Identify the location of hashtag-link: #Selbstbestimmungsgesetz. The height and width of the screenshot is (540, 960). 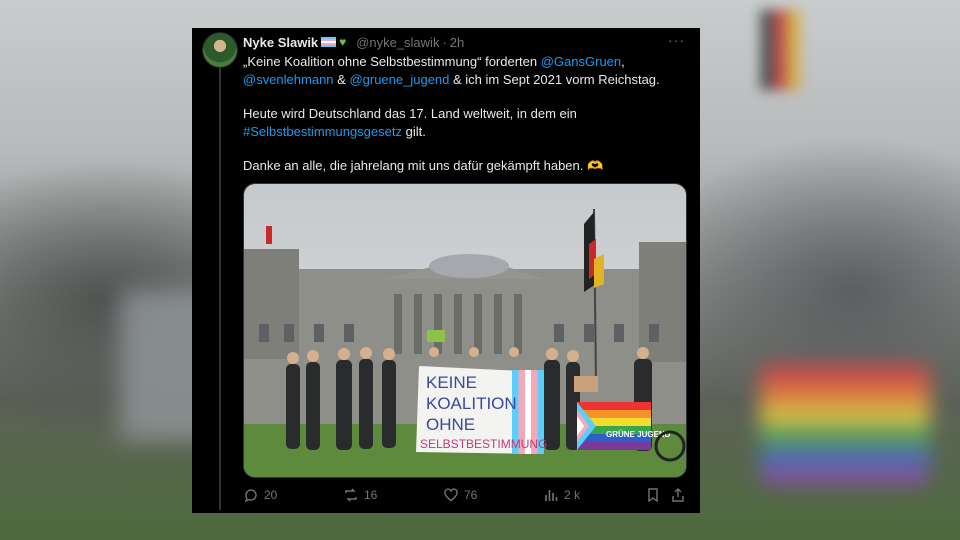
(322, 131).